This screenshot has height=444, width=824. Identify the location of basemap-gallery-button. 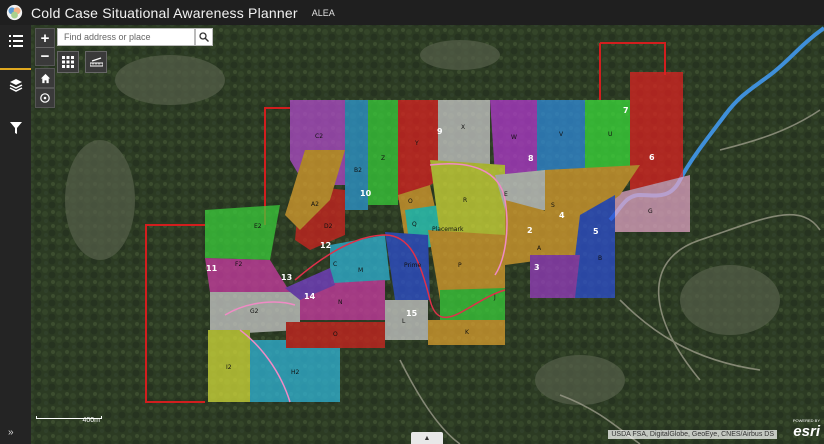
(68, 62).